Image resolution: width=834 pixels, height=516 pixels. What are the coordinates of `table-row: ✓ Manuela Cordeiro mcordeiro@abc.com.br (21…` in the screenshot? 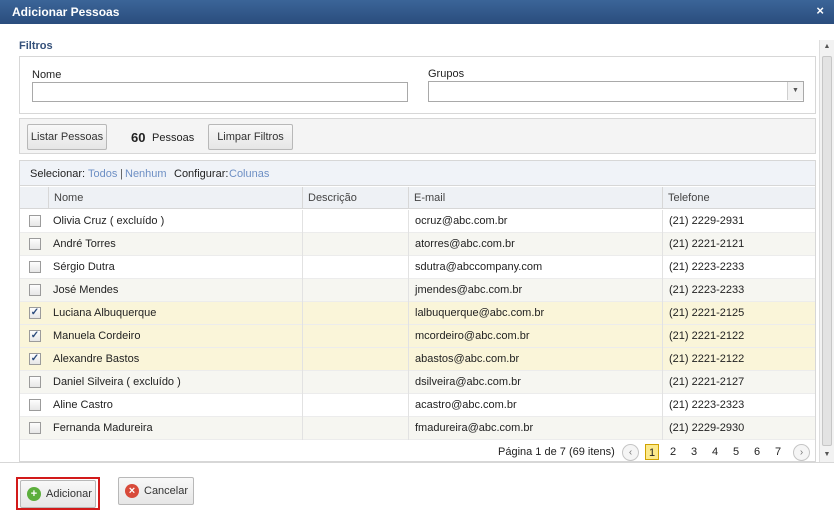 It's located at (417, 336).